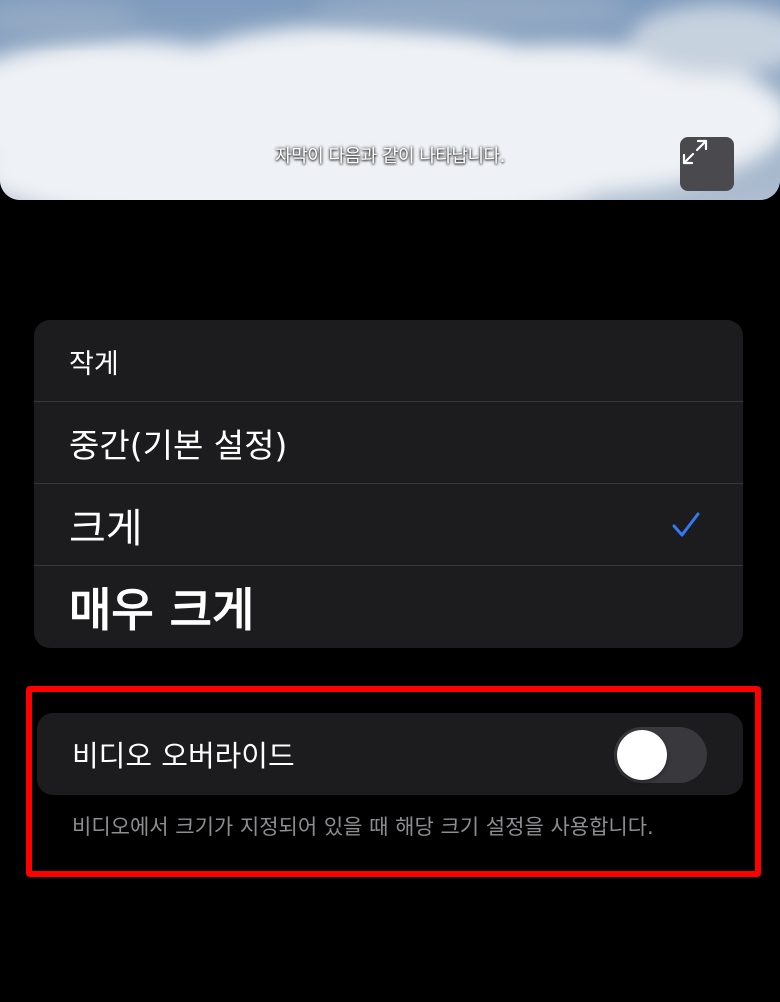 This screenshot has height=1002, width=780. What do you see at coordinates (94, 364) in the screenshot?
I see `size-option-label: 작게` at bounding box center [94, 364].